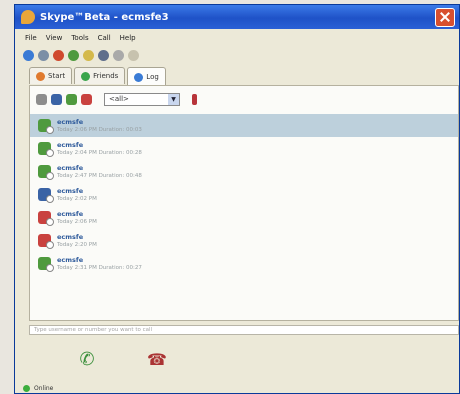 The width and height of the screenshot is (460, 394). I want to click on entry-detail: Today 2:04 PM Duration: 00:28, so click(99, 152).